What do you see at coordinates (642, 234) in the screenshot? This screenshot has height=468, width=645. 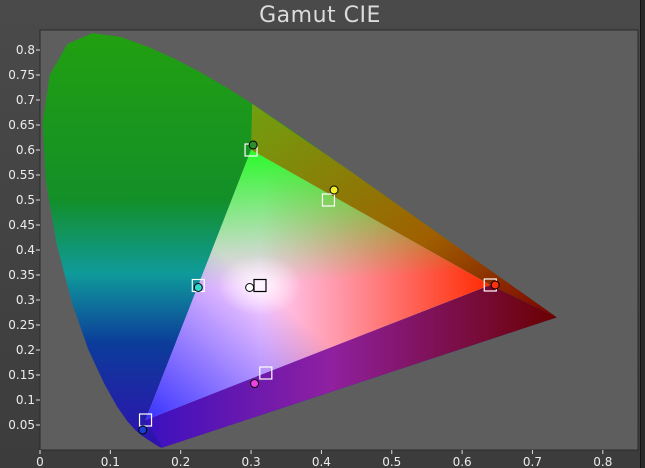 I see `right-edge-bar` at bounding box center [642, 234].